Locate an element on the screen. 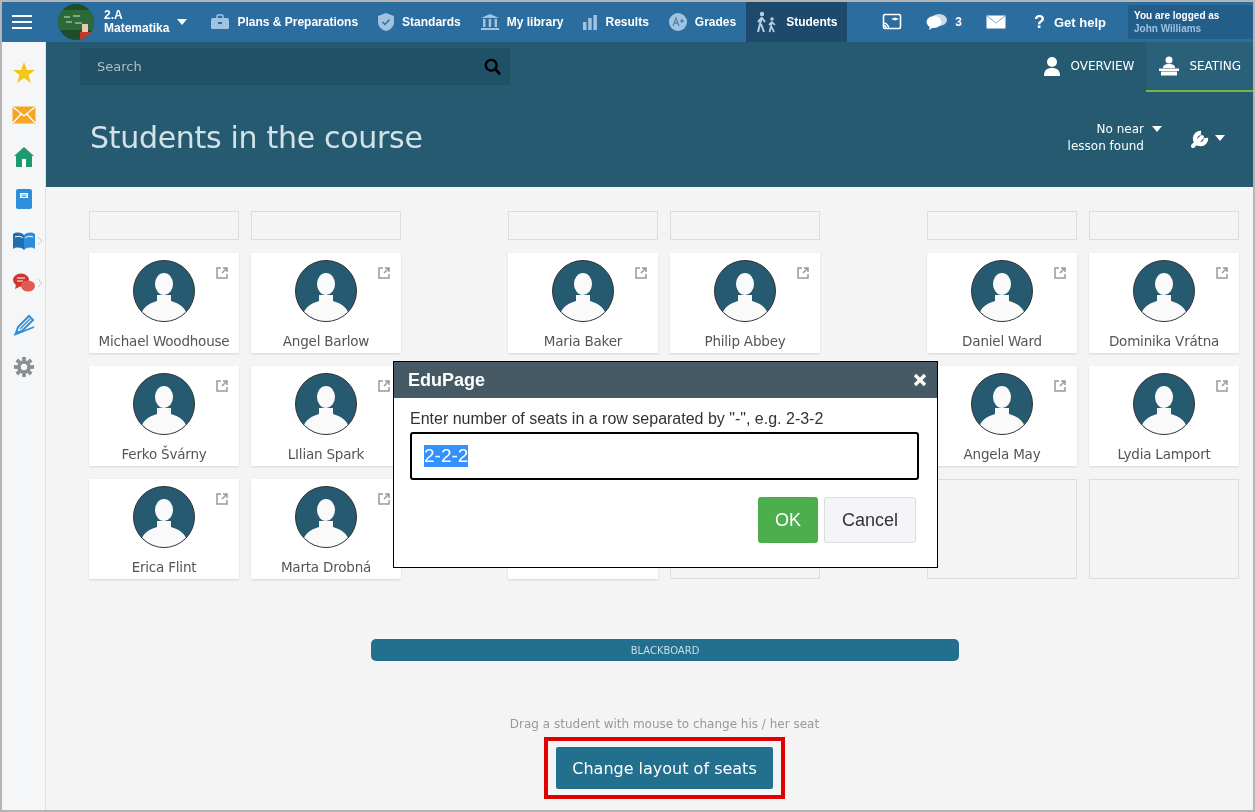 This screenshot has width=1255, height=812. student-name: Philip Abbey is located at coordinates (745, 341).